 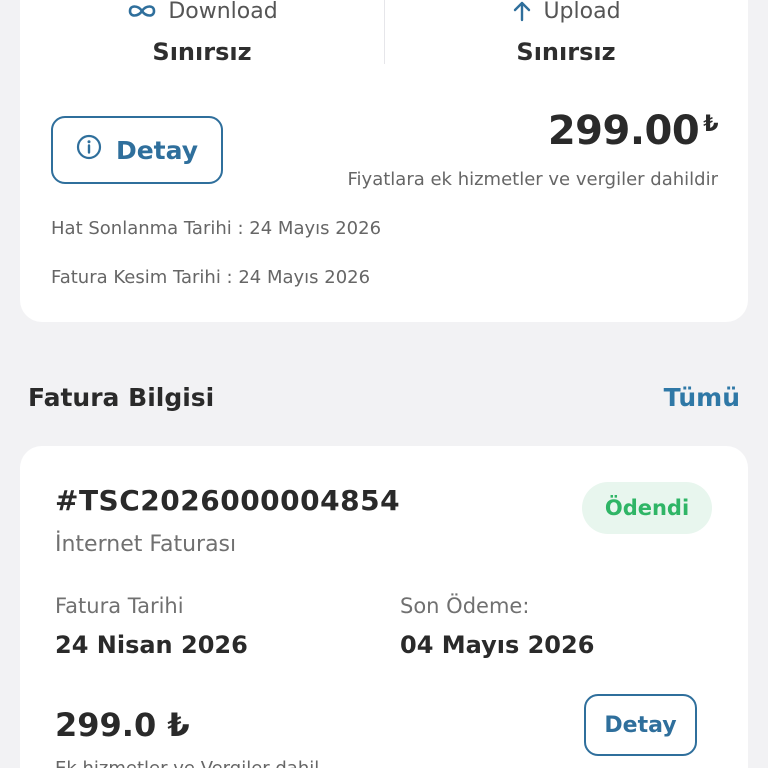 I want to click on billing-date: Fatura Kesim Tarihi : 24 Mayıs 2026, so click(x=211, y=277).